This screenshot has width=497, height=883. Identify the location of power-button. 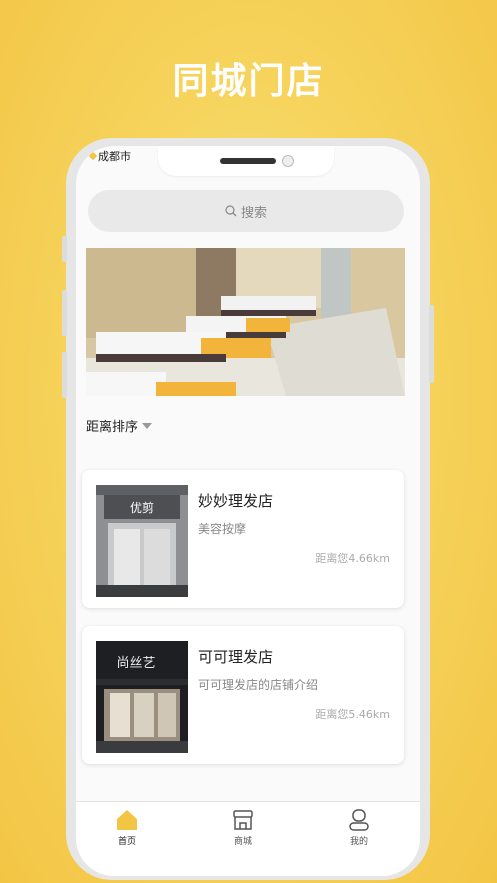
(431, 344).